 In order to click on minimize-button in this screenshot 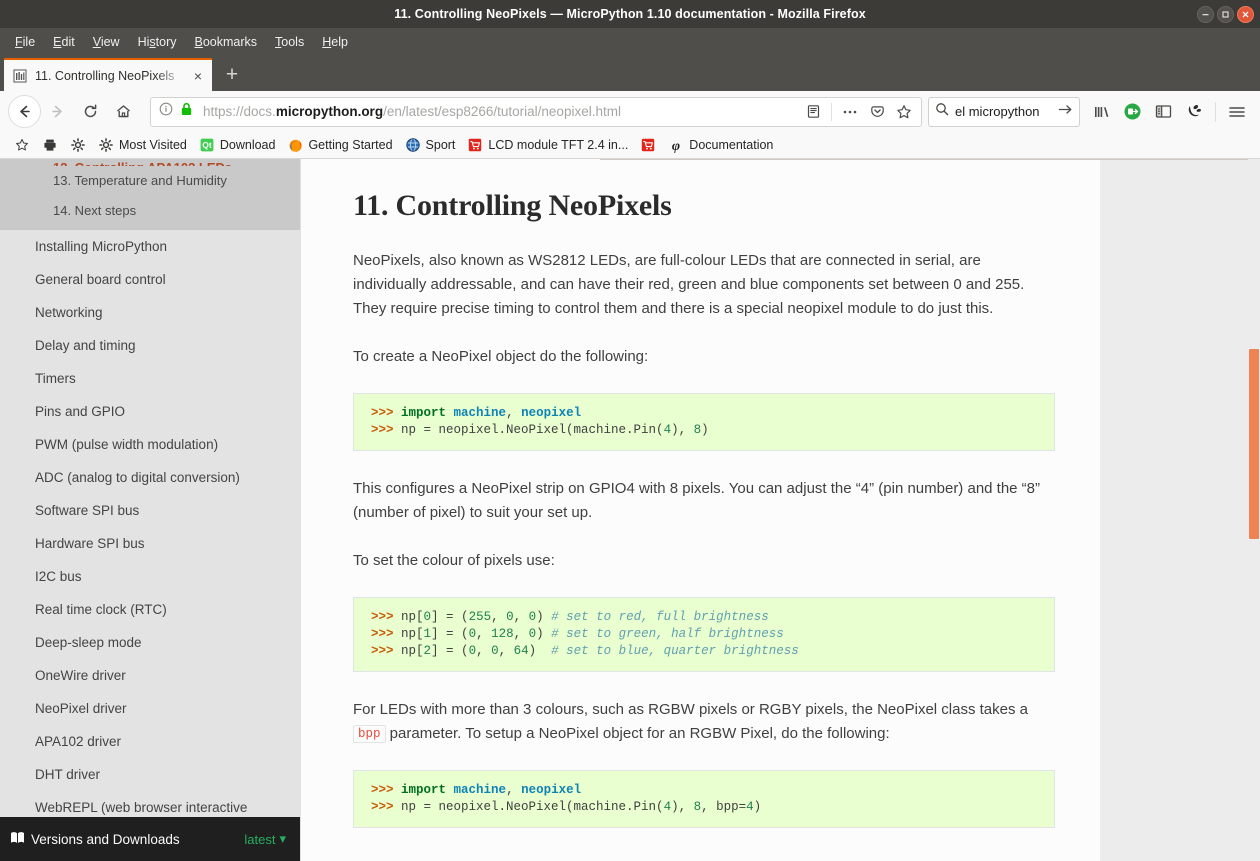, I will do `click(1205, 14)`.